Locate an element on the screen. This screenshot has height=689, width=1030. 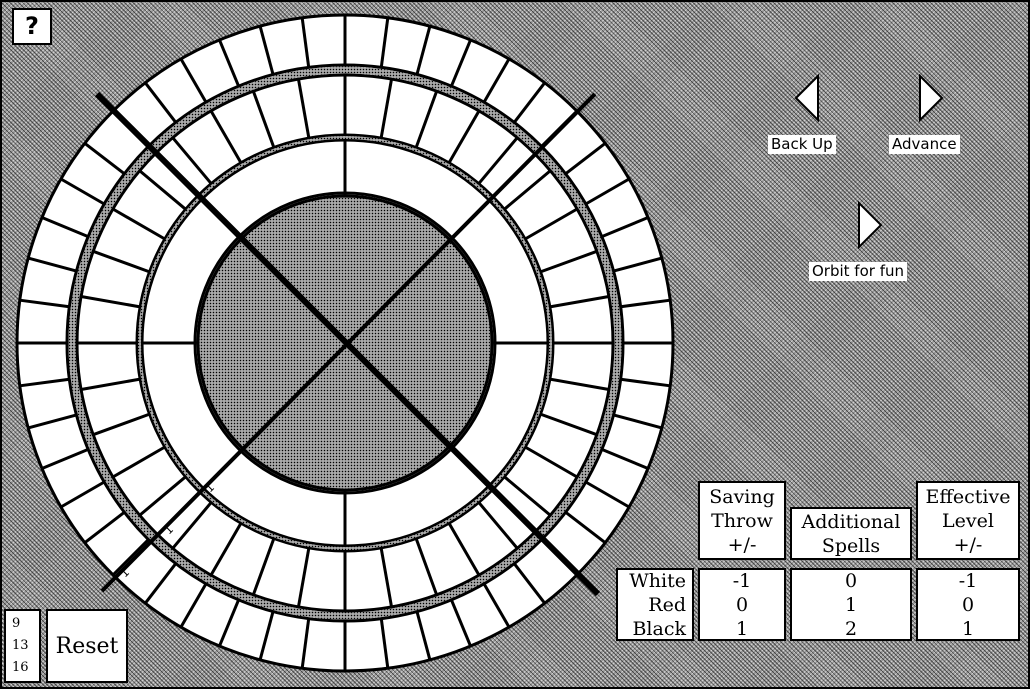
moon-label-red: Red is located at coordinates (667, 604).